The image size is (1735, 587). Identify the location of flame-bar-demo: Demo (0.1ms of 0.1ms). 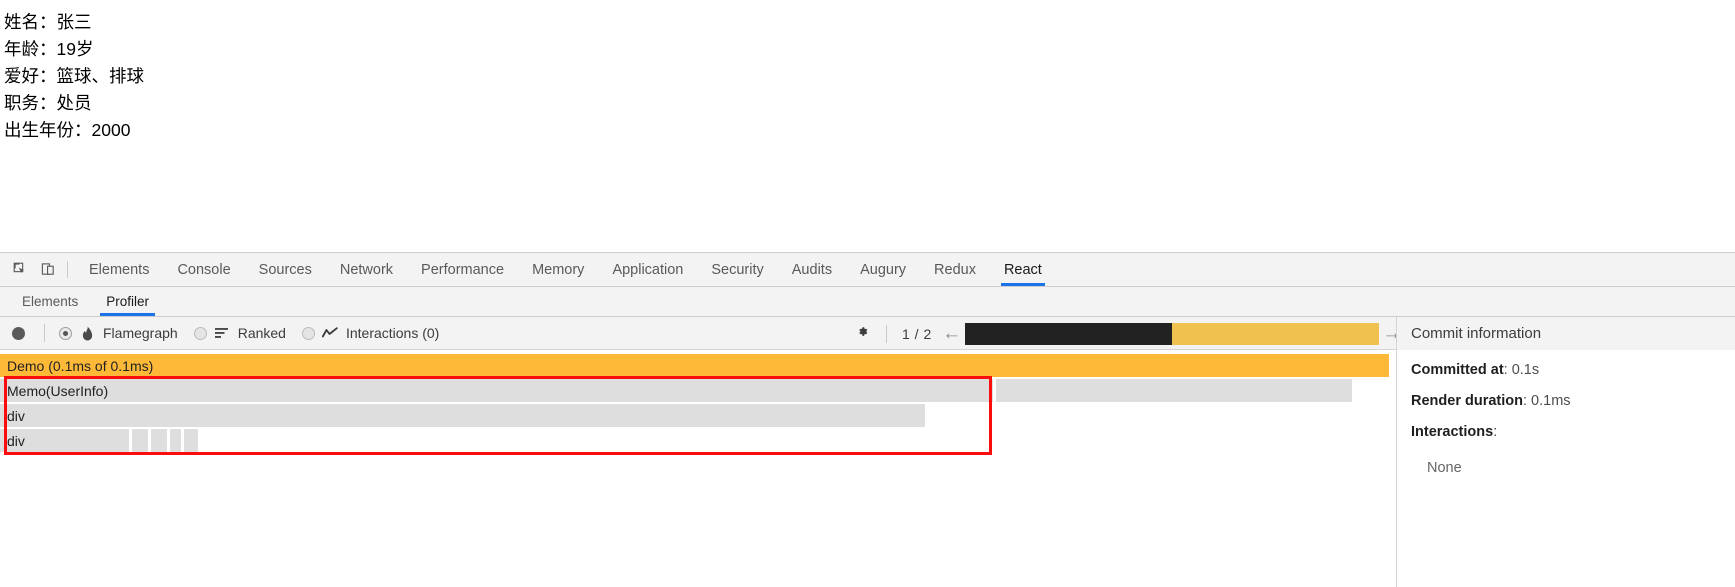
(694, 365).